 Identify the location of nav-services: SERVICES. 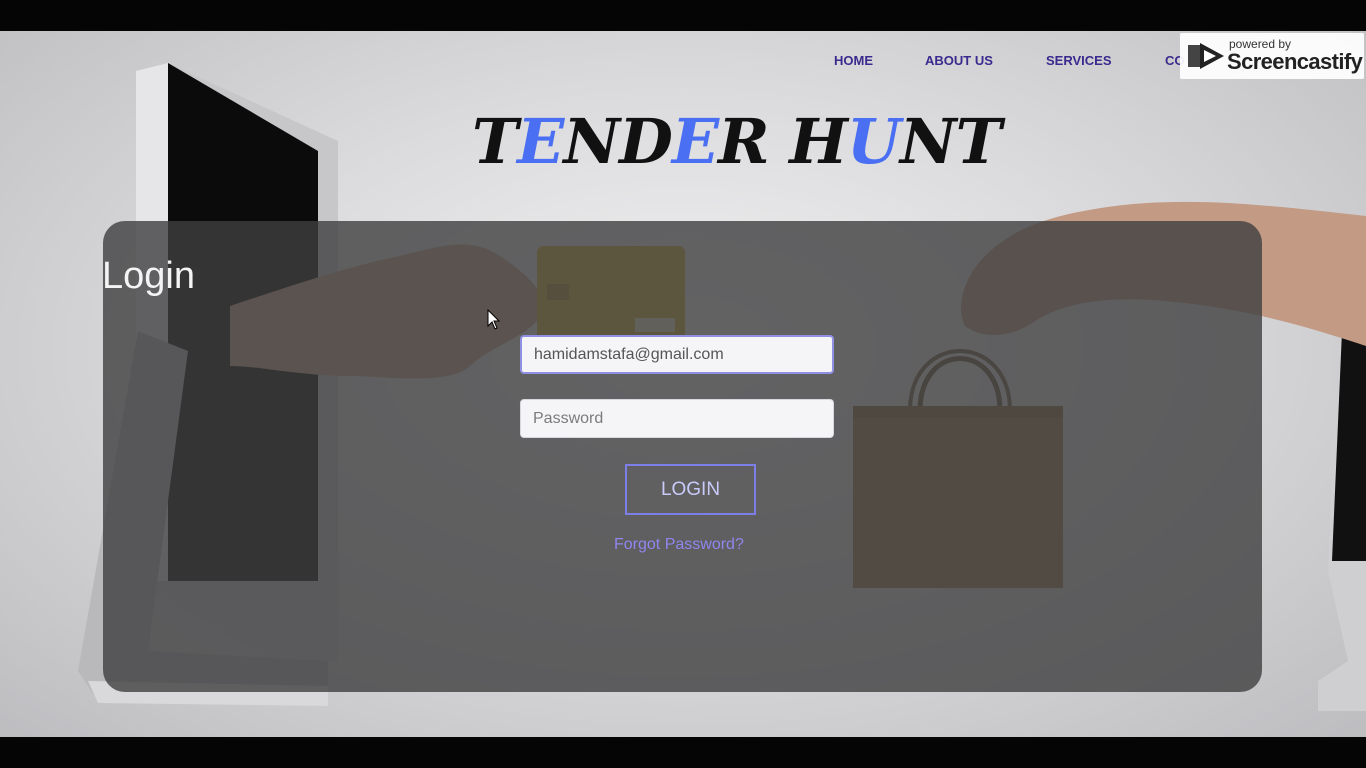
(1079, 60).